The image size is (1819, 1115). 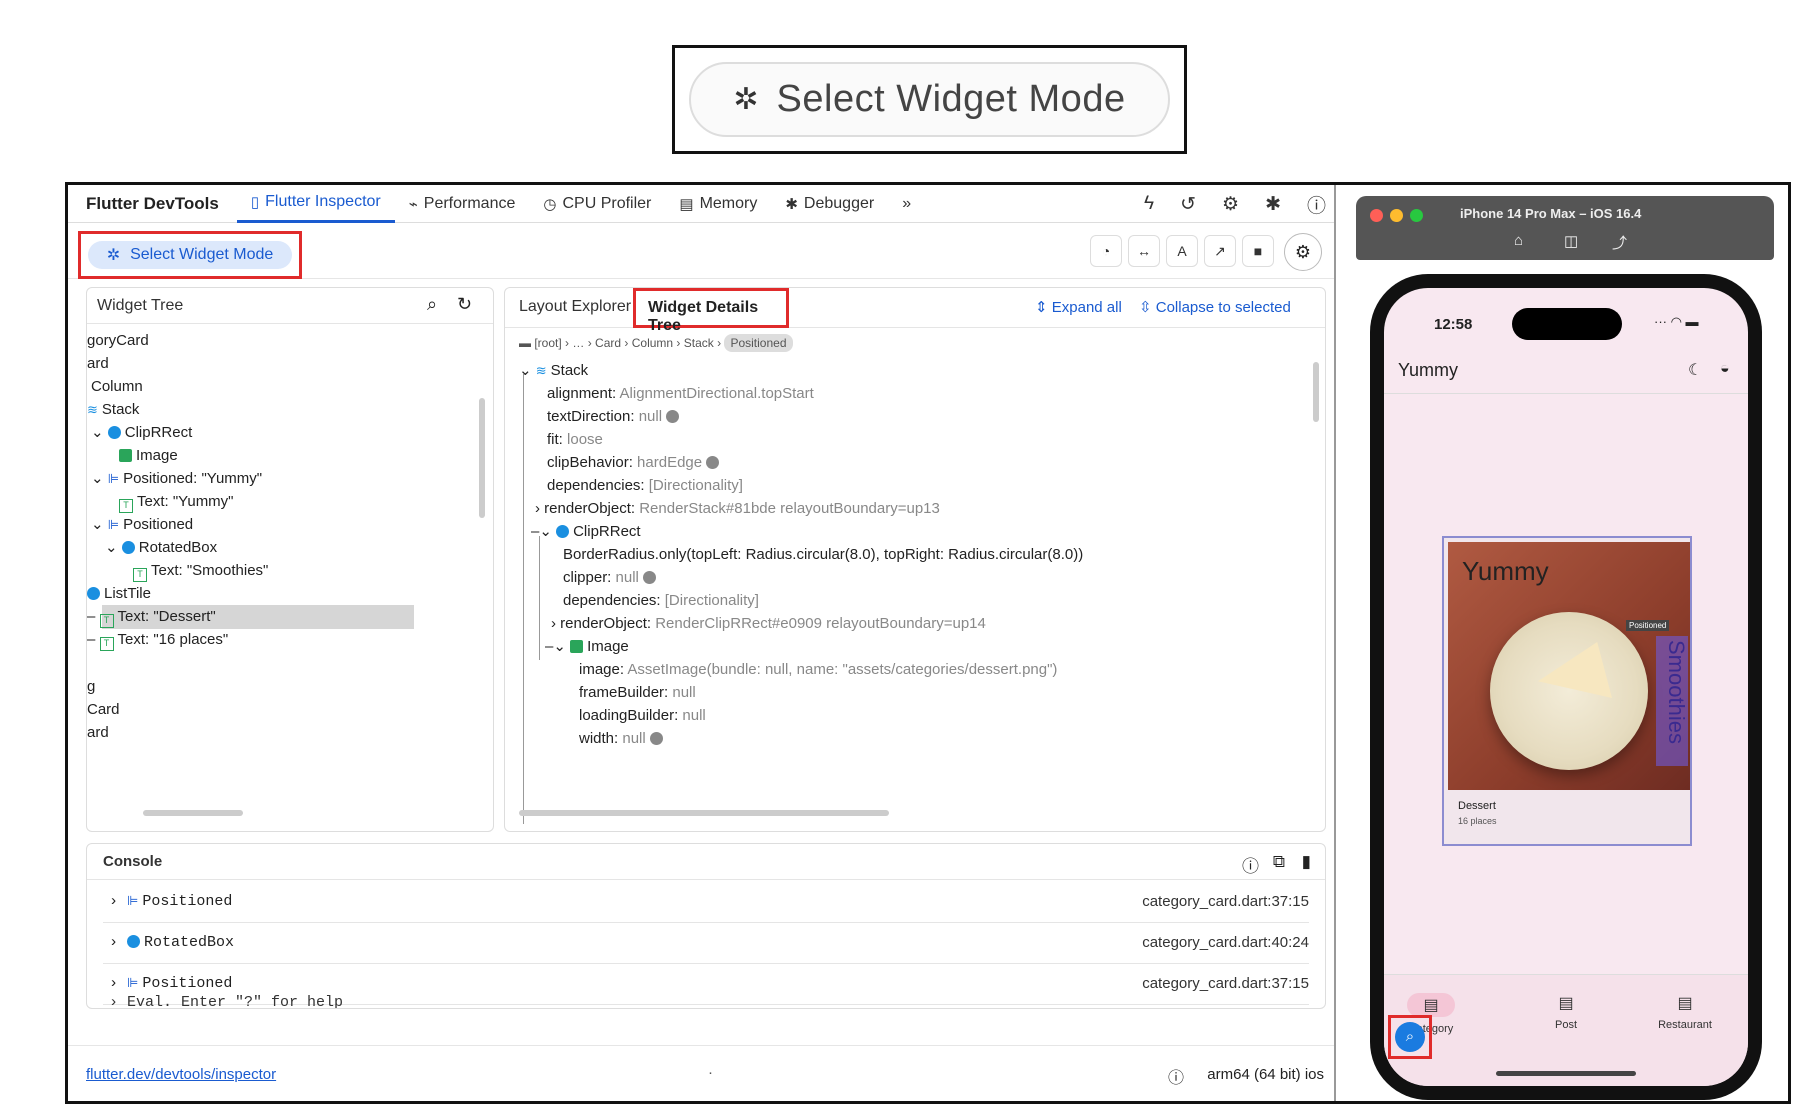 What do you see at coordinates (557, 439) in the screenshot?
I see `detail-key: fit:` at bounding box center [557, 439].